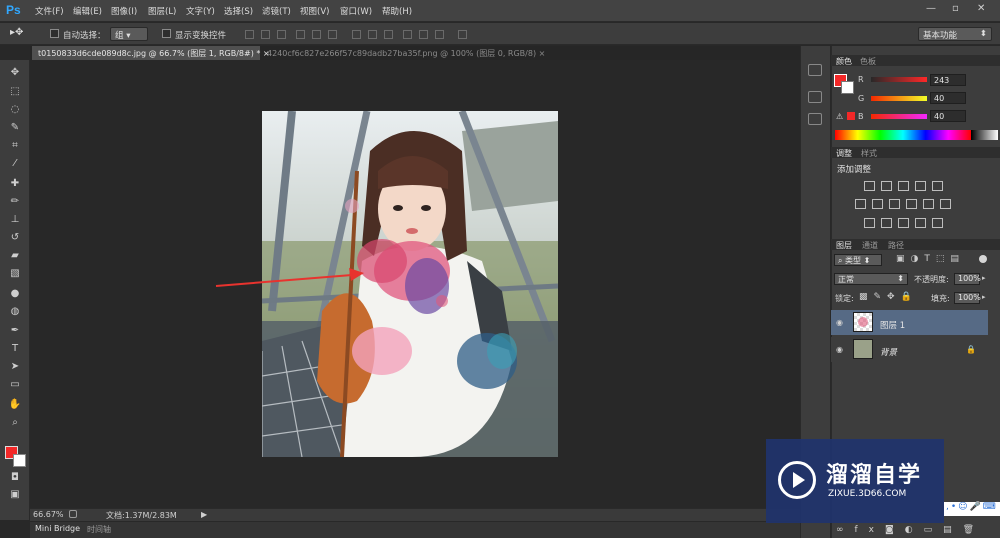 Image resolution: width=1000 pixels, height=538 pixels. I want to click on ime-toolbar: ,•☺🎤⌨, so click(972, 509).